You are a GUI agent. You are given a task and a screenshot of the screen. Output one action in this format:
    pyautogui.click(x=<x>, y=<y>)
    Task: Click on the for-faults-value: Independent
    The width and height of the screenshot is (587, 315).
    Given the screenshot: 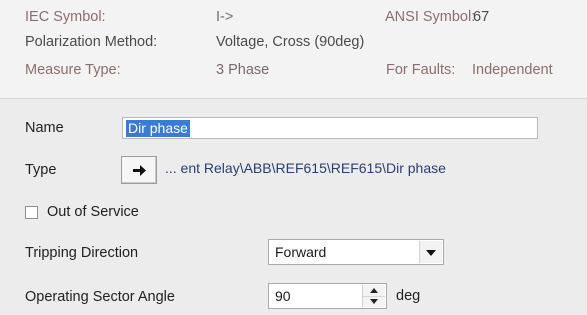 What is the action you would take?
    pyautogui.click(x=512, y=70)
    